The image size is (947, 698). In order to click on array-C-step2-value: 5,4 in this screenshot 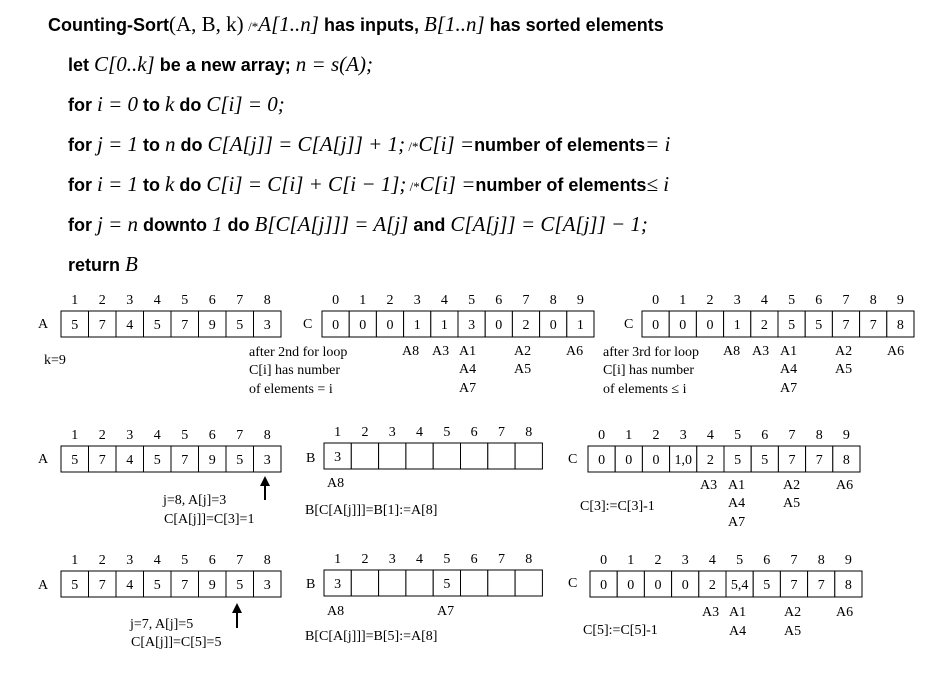, I will do `click(740, 585)`.